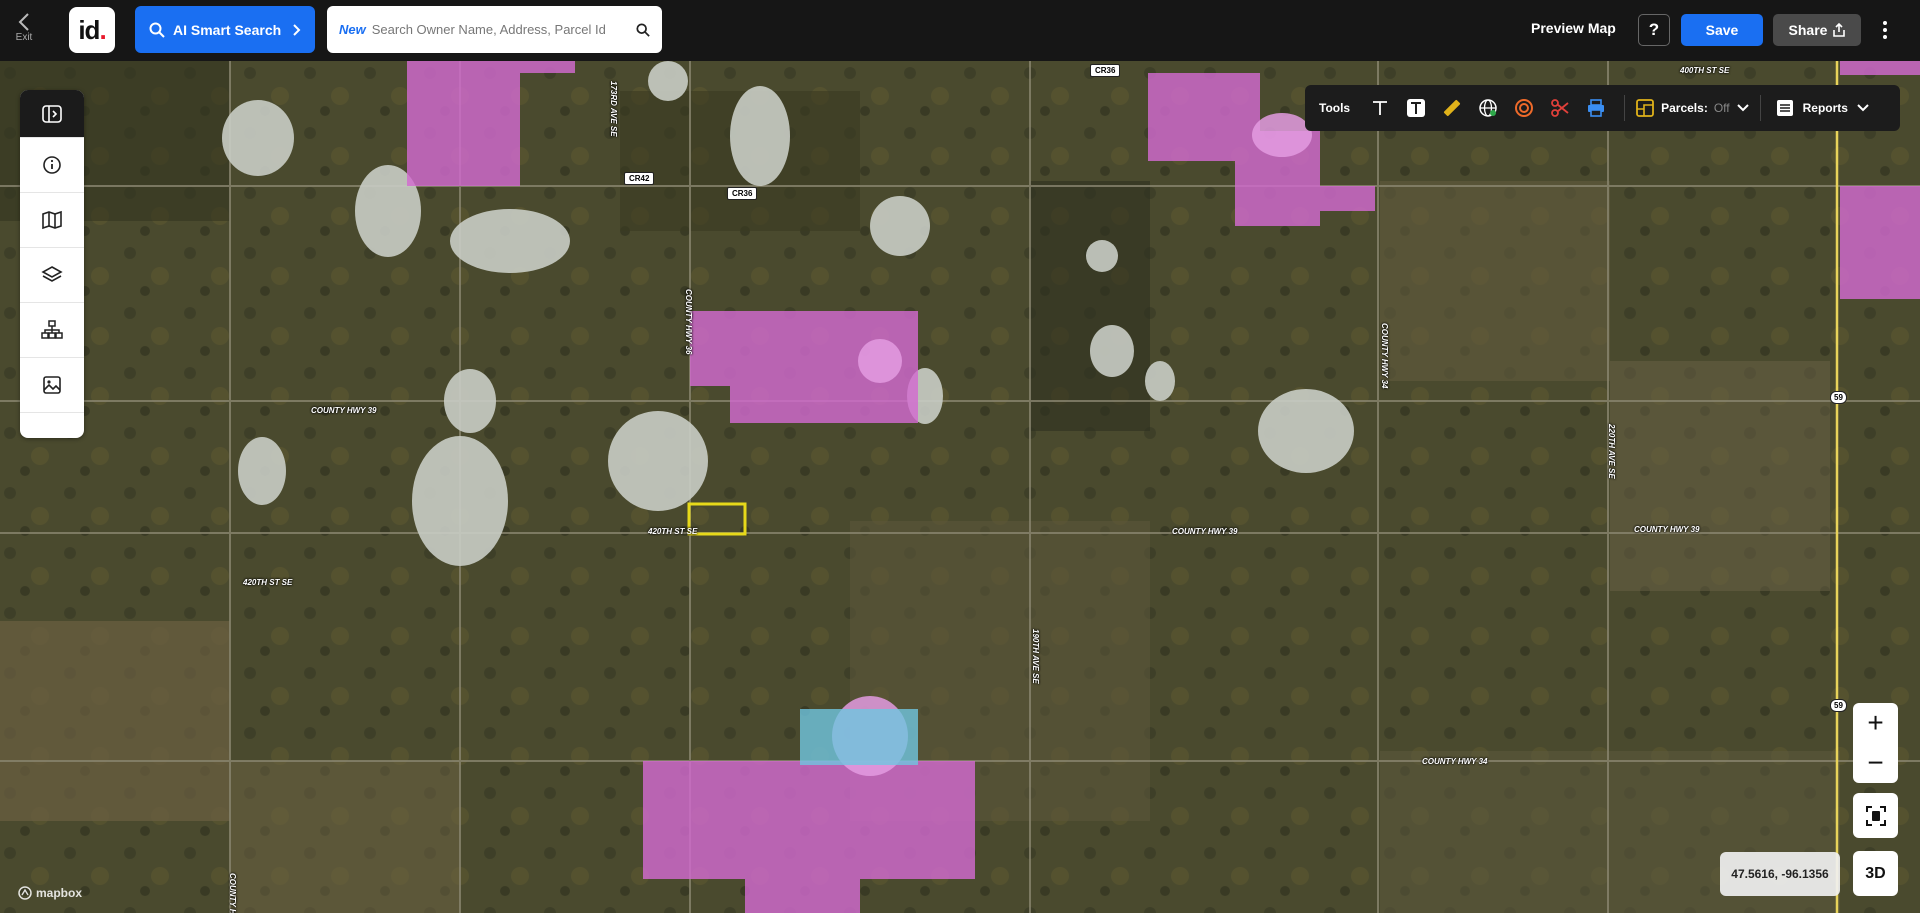  I want to click on ai-smart-search-button: AI Smart Search, so click(225, 29).